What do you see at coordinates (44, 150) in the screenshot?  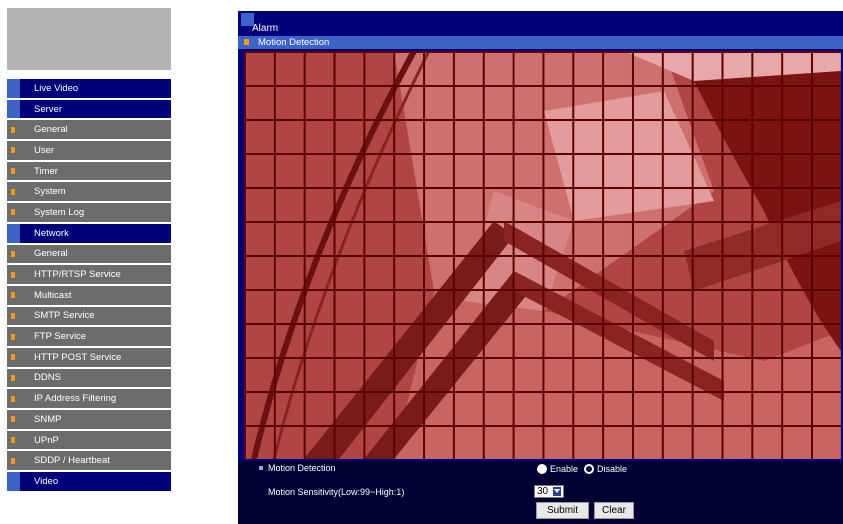 I see `sidebar-item-label: User` at bounding box center [44, 150].